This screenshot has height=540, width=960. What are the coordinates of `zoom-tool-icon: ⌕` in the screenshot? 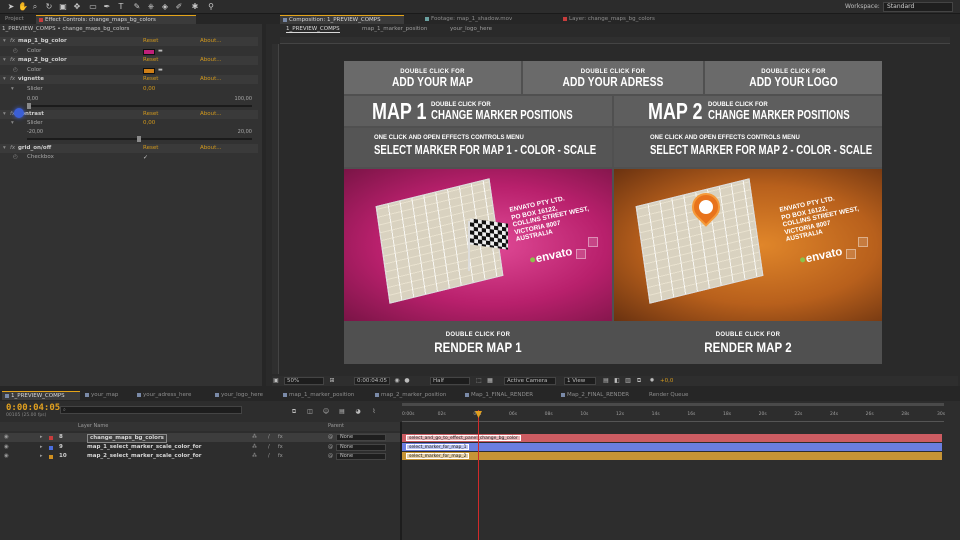 It's located at (35, 7).